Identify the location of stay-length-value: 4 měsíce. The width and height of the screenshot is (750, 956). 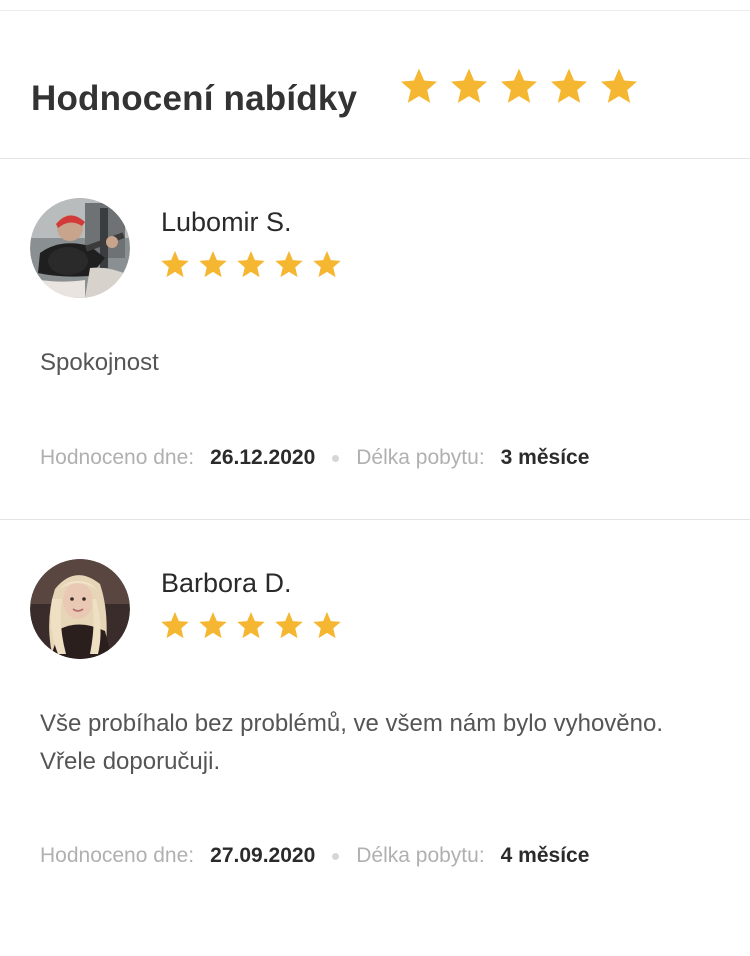
(545, 855).